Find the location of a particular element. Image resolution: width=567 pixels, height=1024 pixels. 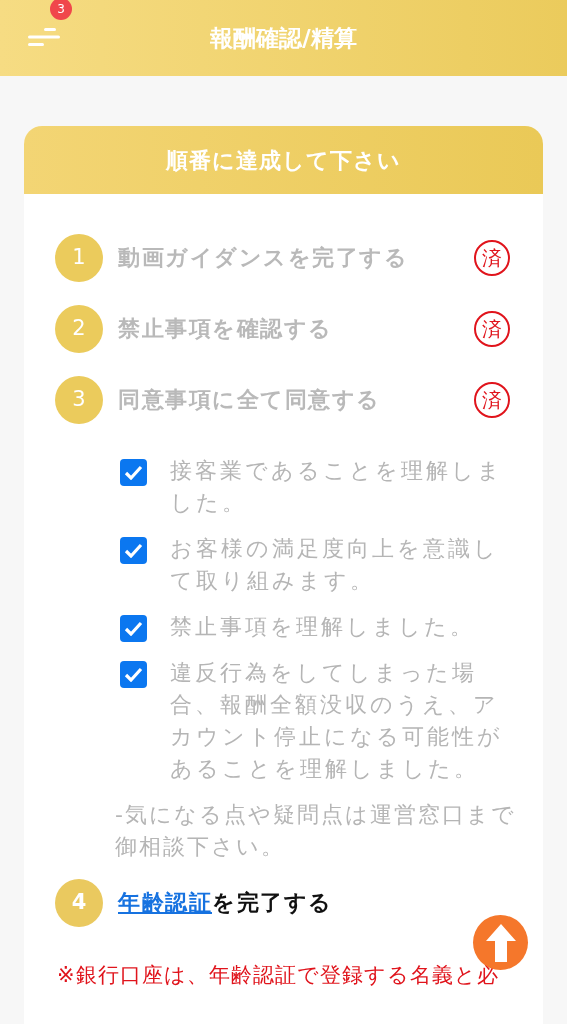

step-number: 2 is located at coordinates (79, 328).